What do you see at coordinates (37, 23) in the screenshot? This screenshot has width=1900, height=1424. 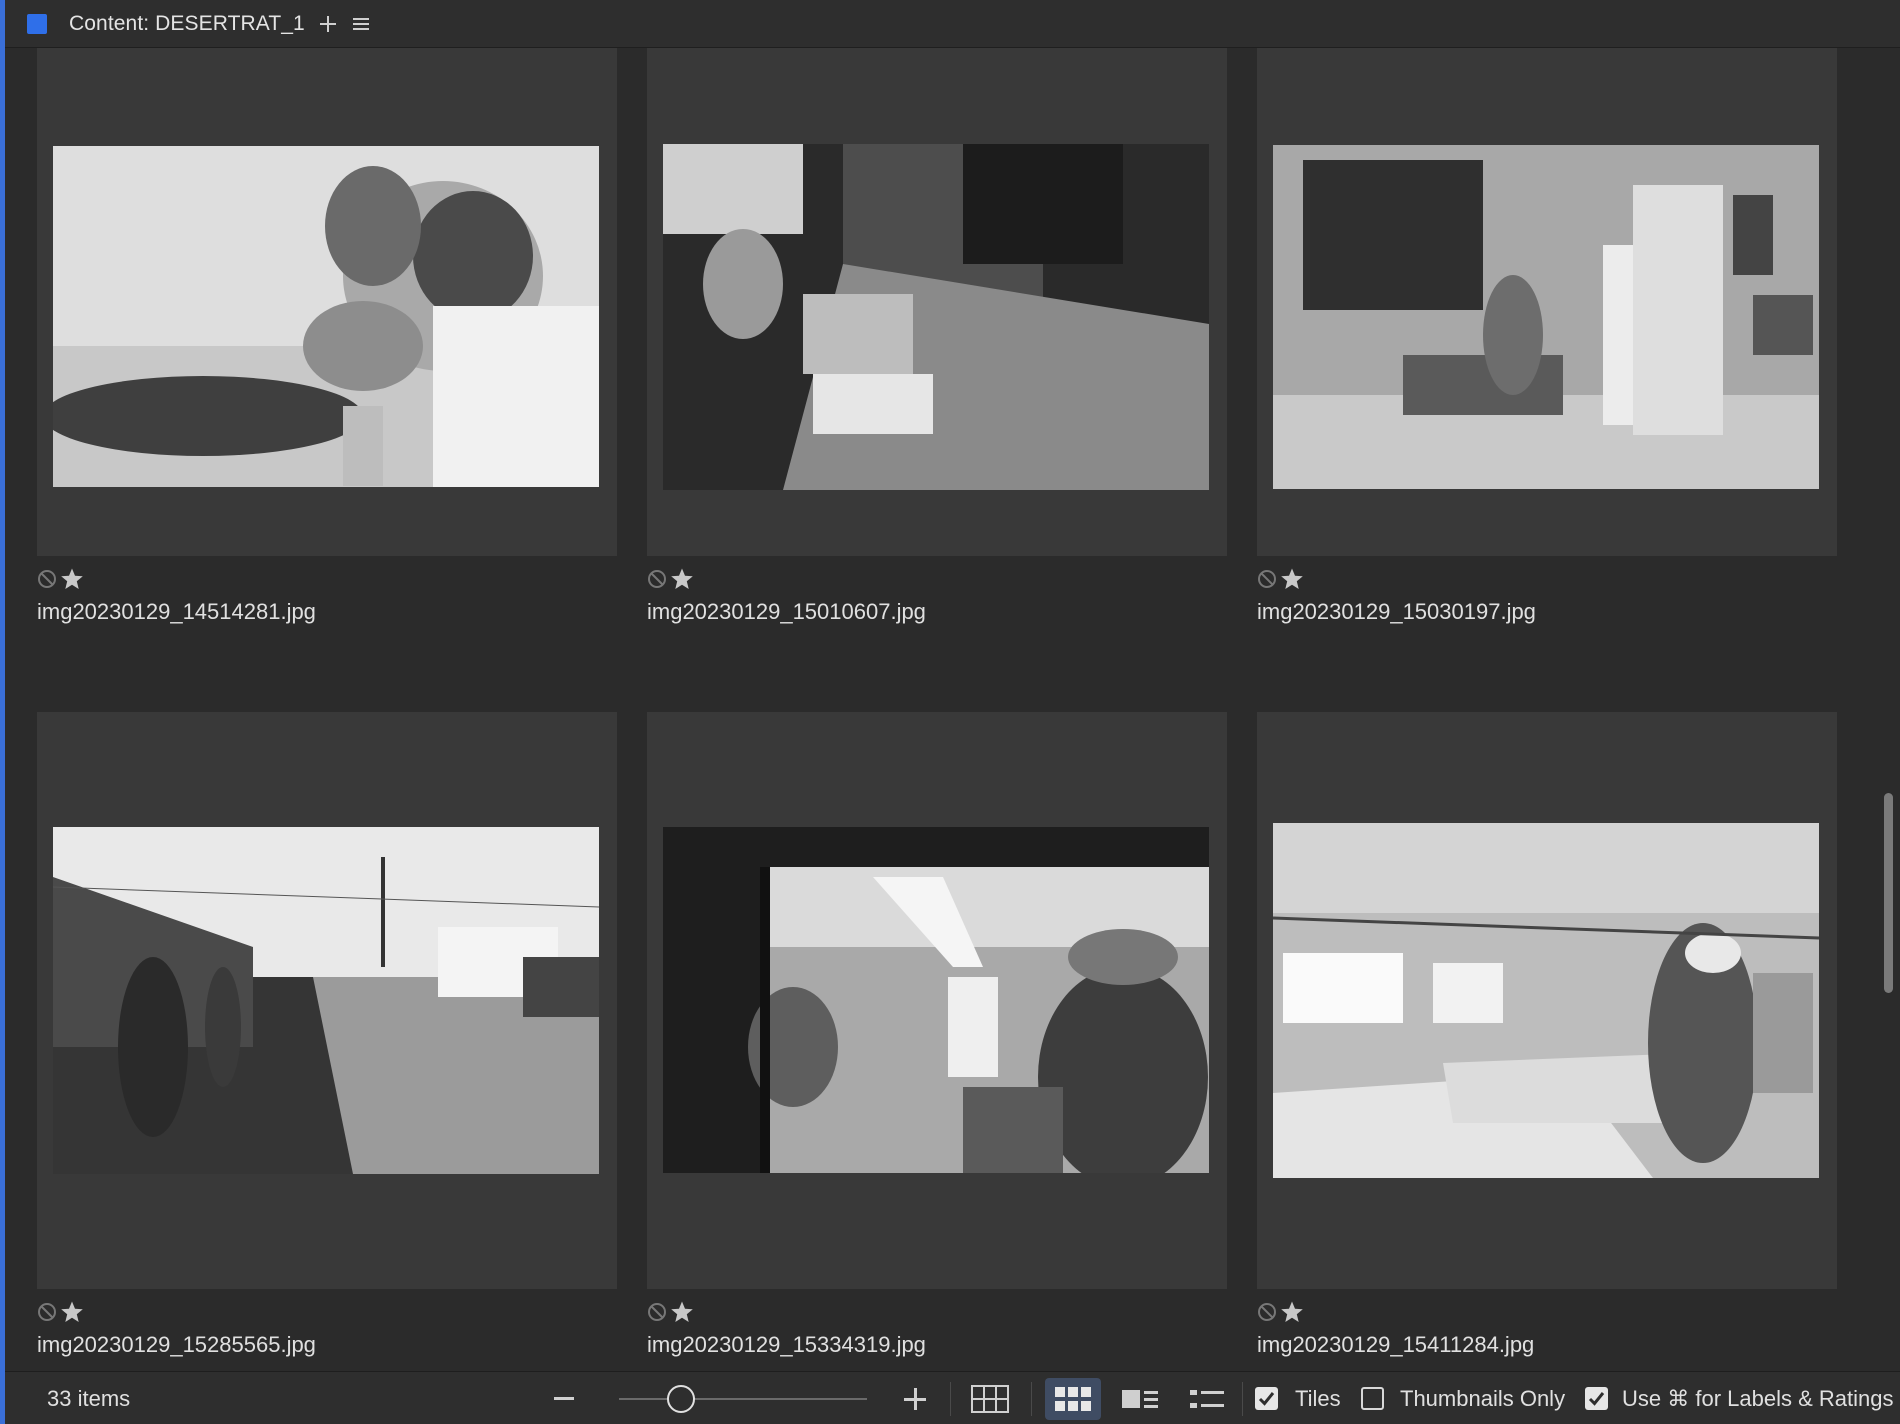 I see `panel-color-icon` at bounding box center [37, 23].